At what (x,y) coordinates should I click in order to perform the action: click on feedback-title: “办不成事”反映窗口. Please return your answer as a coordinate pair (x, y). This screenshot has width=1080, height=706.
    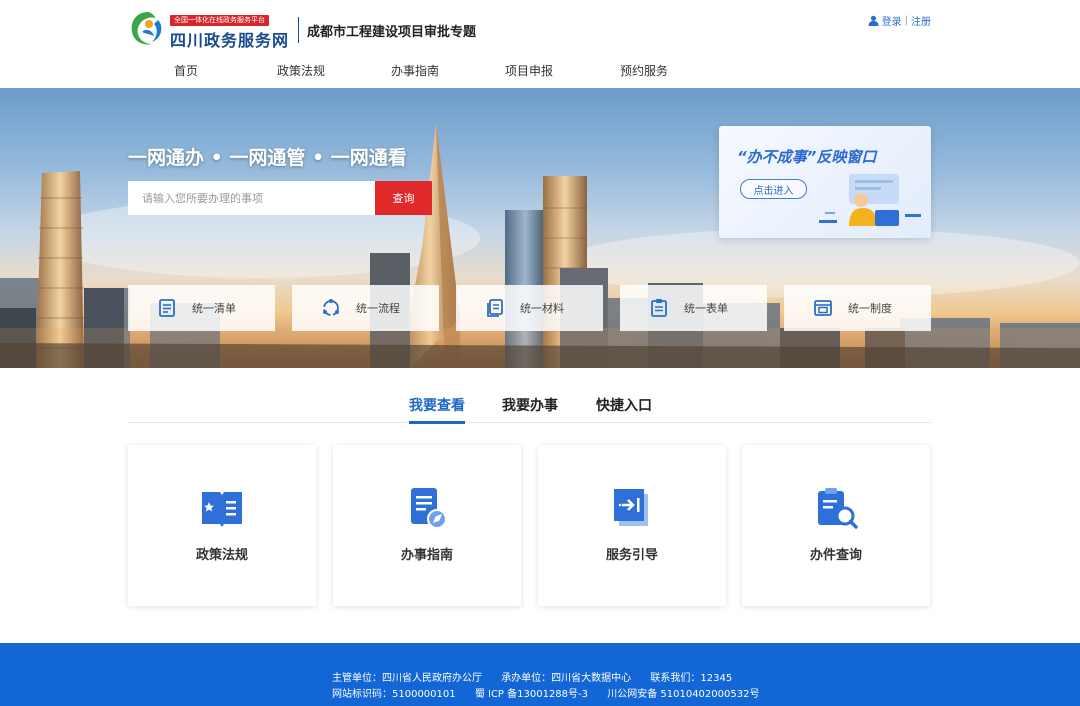
    Looking at the image, I should click on (807, 157).